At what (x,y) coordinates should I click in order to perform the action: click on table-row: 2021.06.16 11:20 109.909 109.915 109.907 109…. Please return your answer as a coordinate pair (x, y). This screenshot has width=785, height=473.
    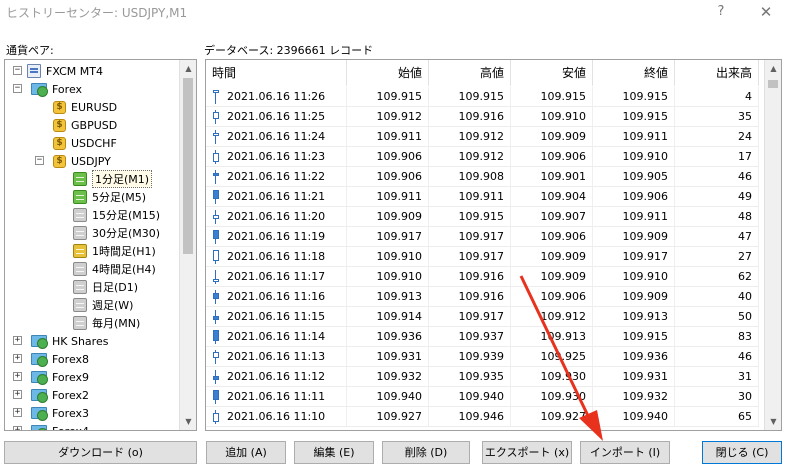
    Looking at the image, I should click on (482, 217).